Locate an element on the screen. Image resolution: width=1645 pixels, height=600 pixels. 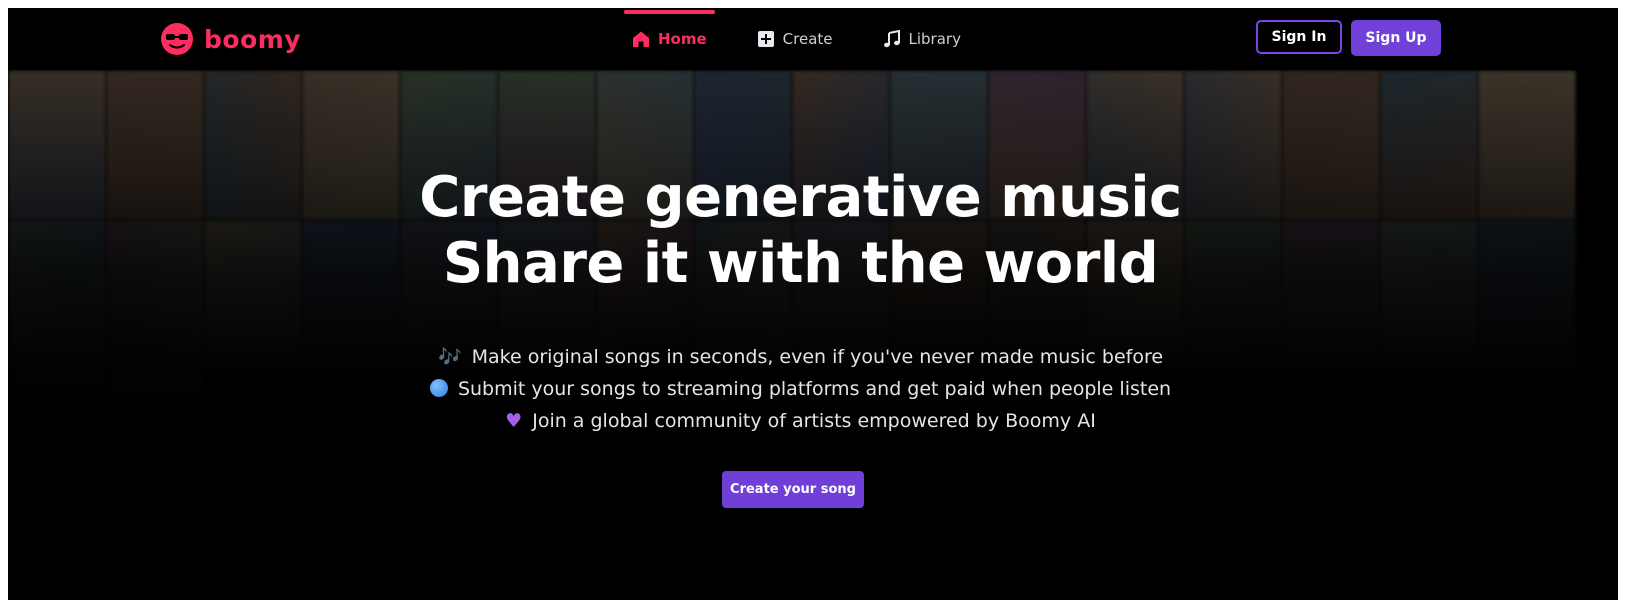
boomy-logo: boomy is located at coordinates (230, 39).